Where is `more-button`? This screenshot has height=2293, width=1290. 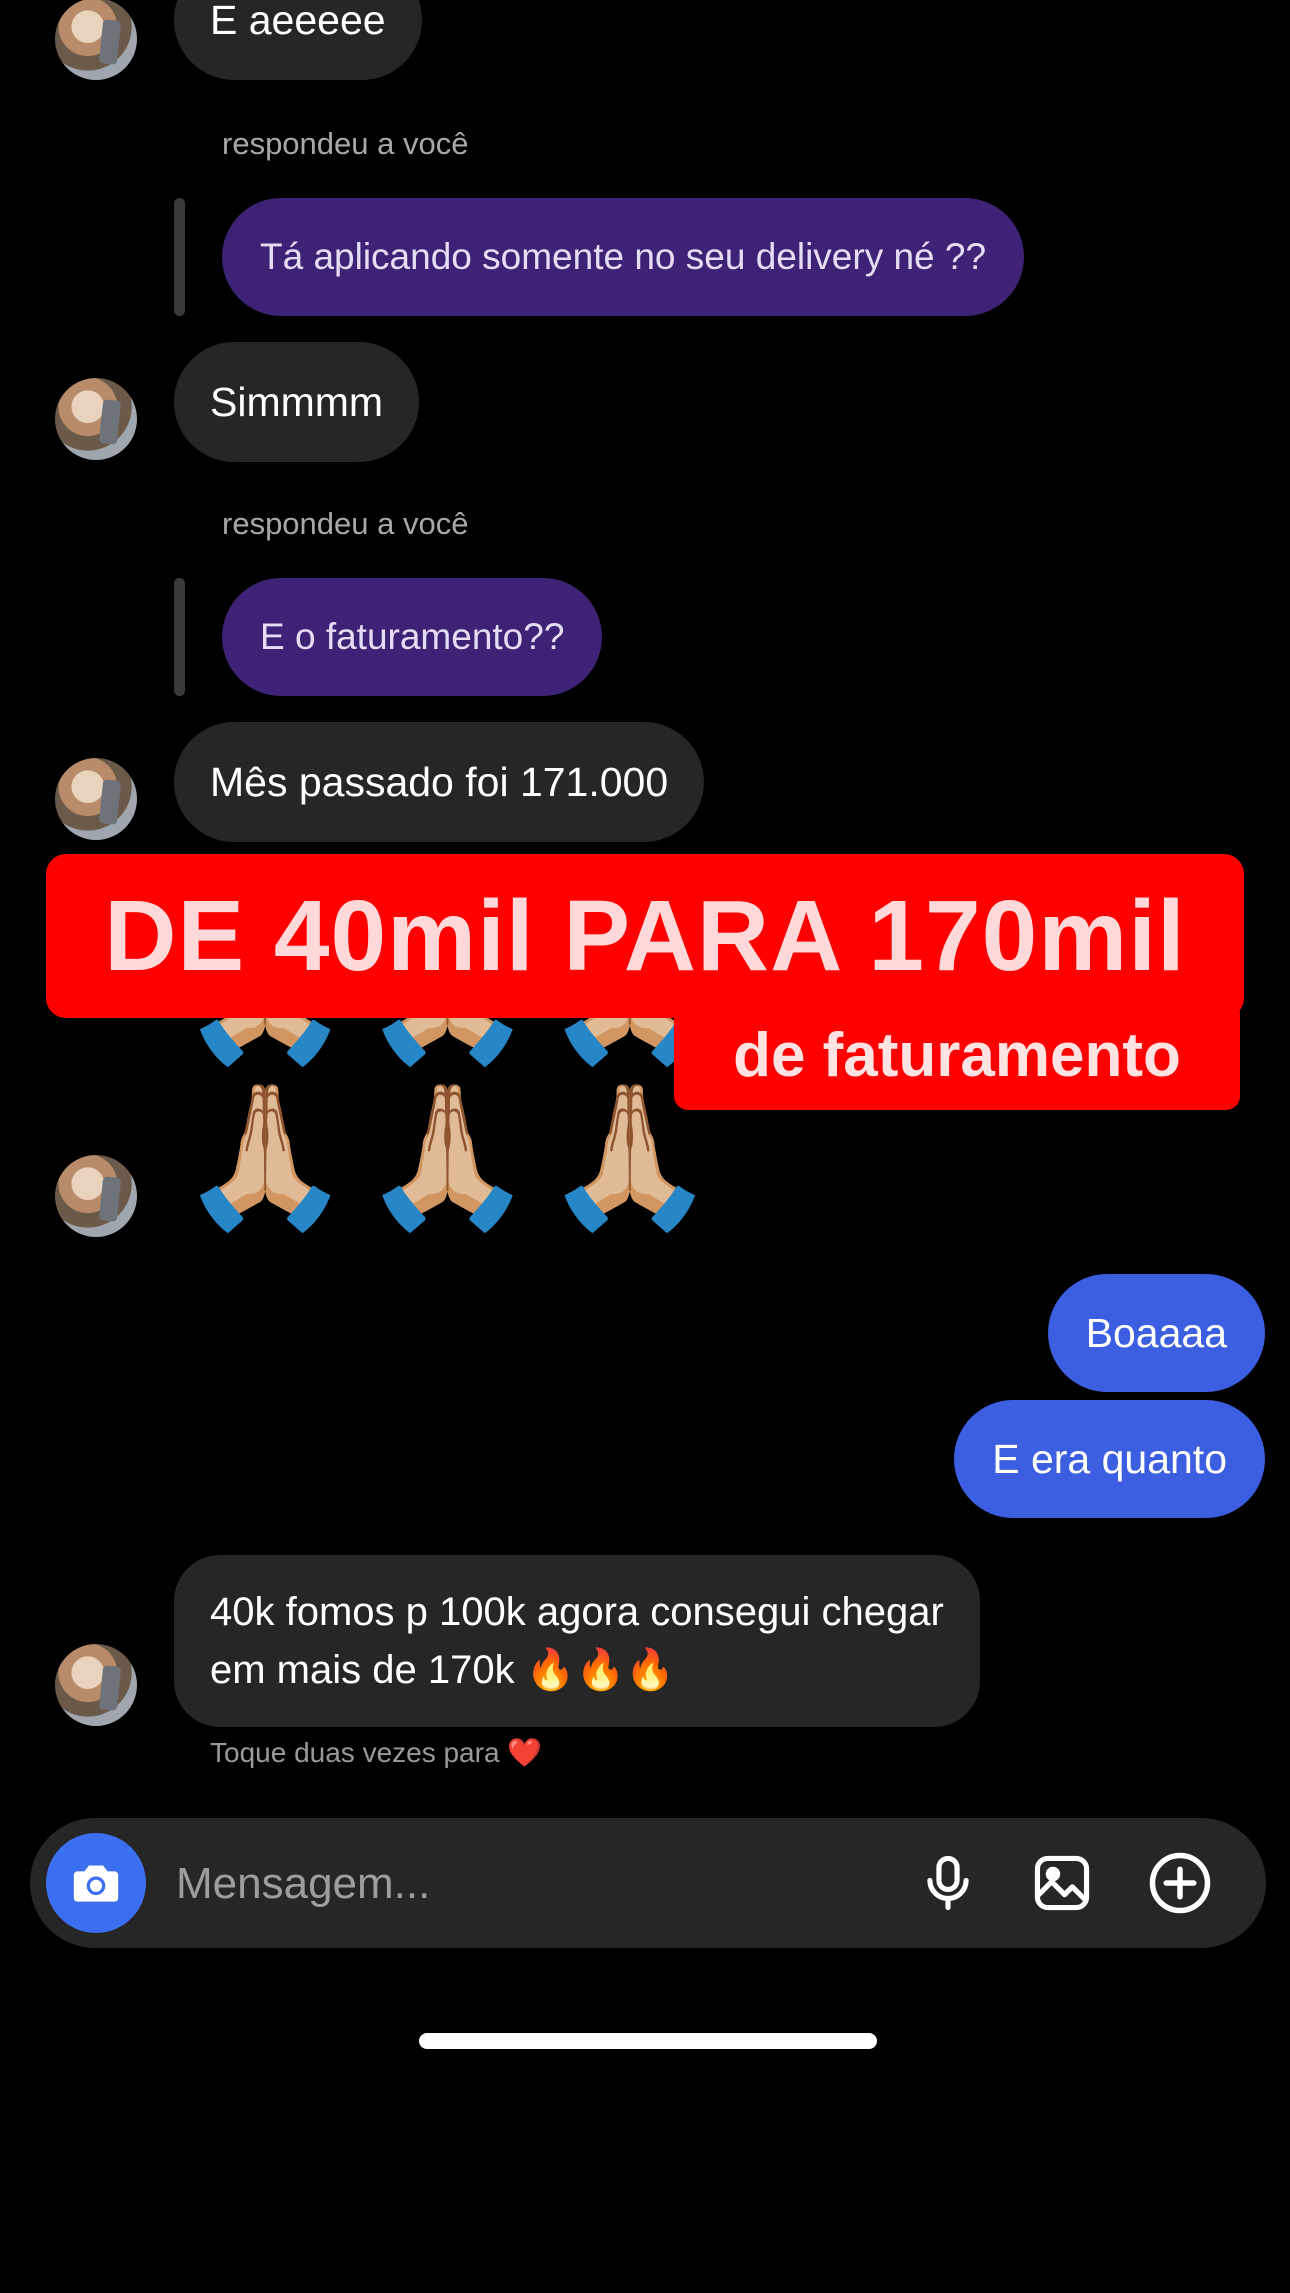 more-button is located at coordinates (1180, 1883).